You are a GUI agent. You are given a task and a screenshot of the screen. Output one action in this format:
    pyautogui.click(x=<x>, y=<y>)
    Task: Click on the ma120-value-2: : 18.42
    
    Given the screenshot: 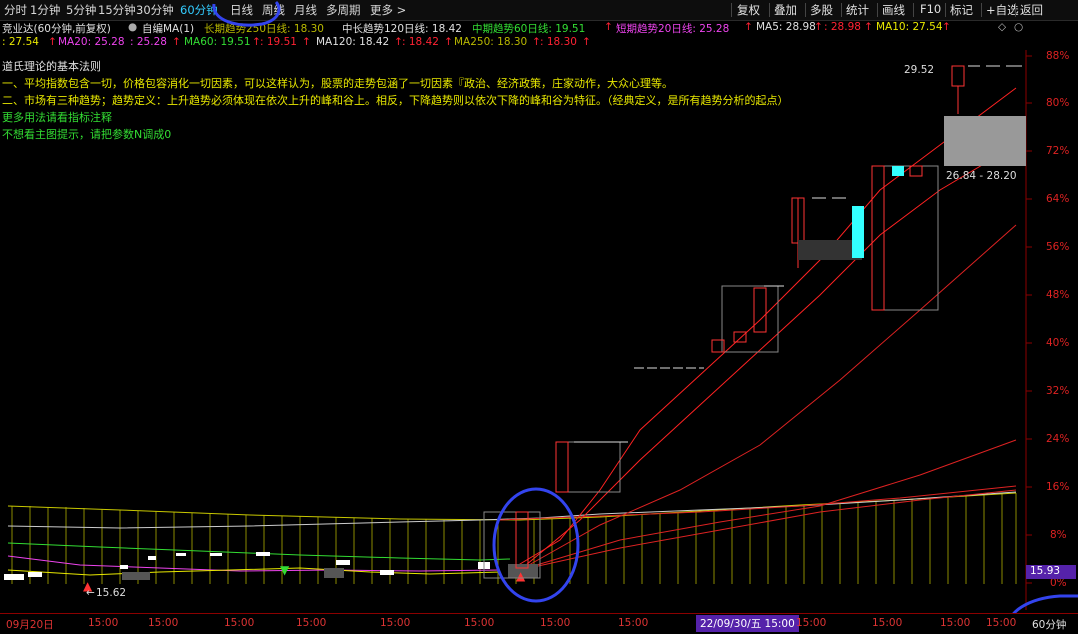 What is the action you would take?
    pyautogui.click(x=420, y=42)
    